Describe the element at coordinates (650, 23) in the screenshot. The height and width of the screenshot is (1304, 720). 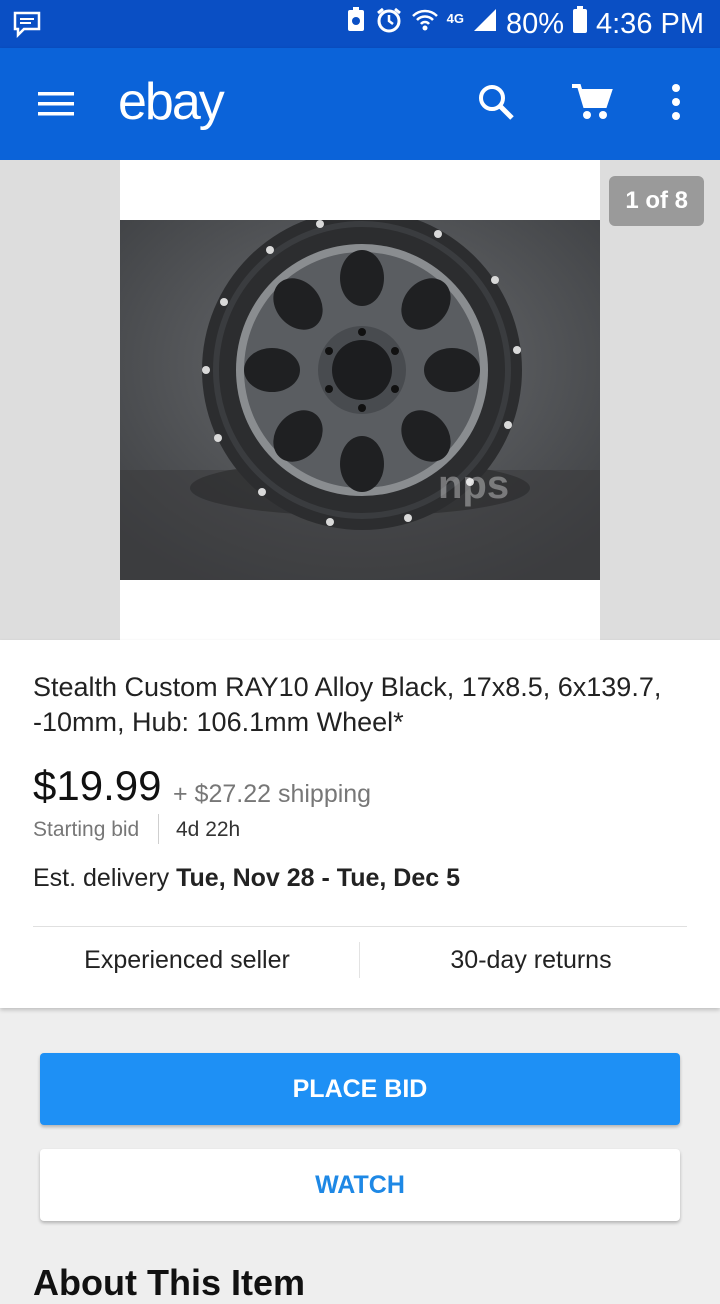
I see `clock: 4:36 PM` at that location.